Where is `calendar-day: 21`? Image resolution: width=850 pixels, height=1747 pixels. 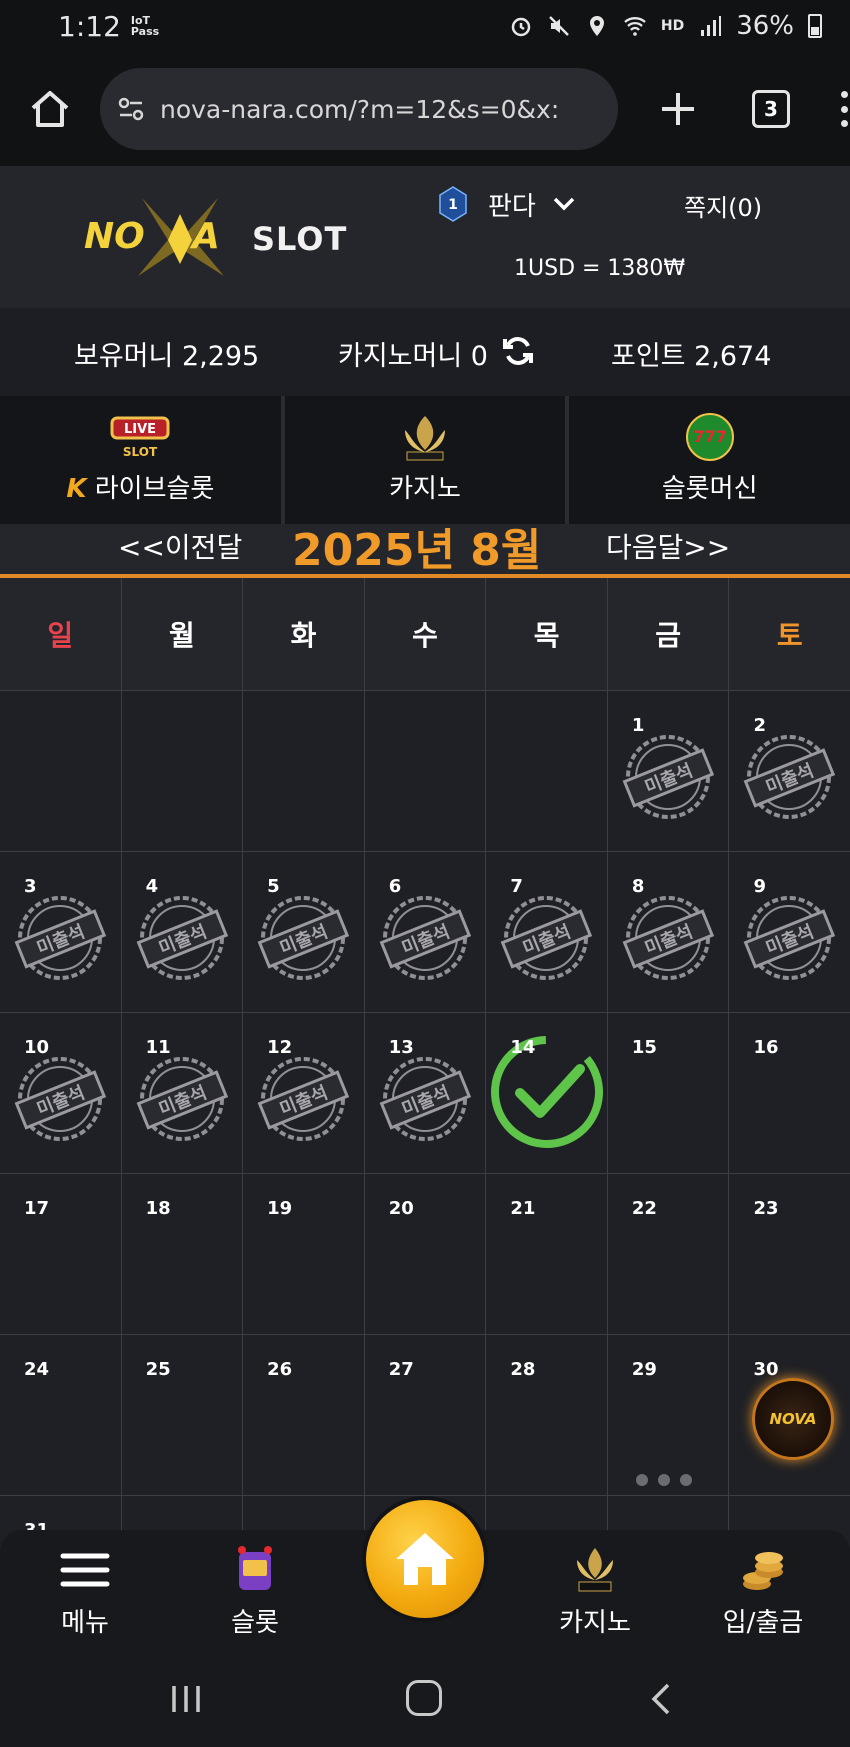 calendar-day: 21 is located at coordinates (547, 1254).